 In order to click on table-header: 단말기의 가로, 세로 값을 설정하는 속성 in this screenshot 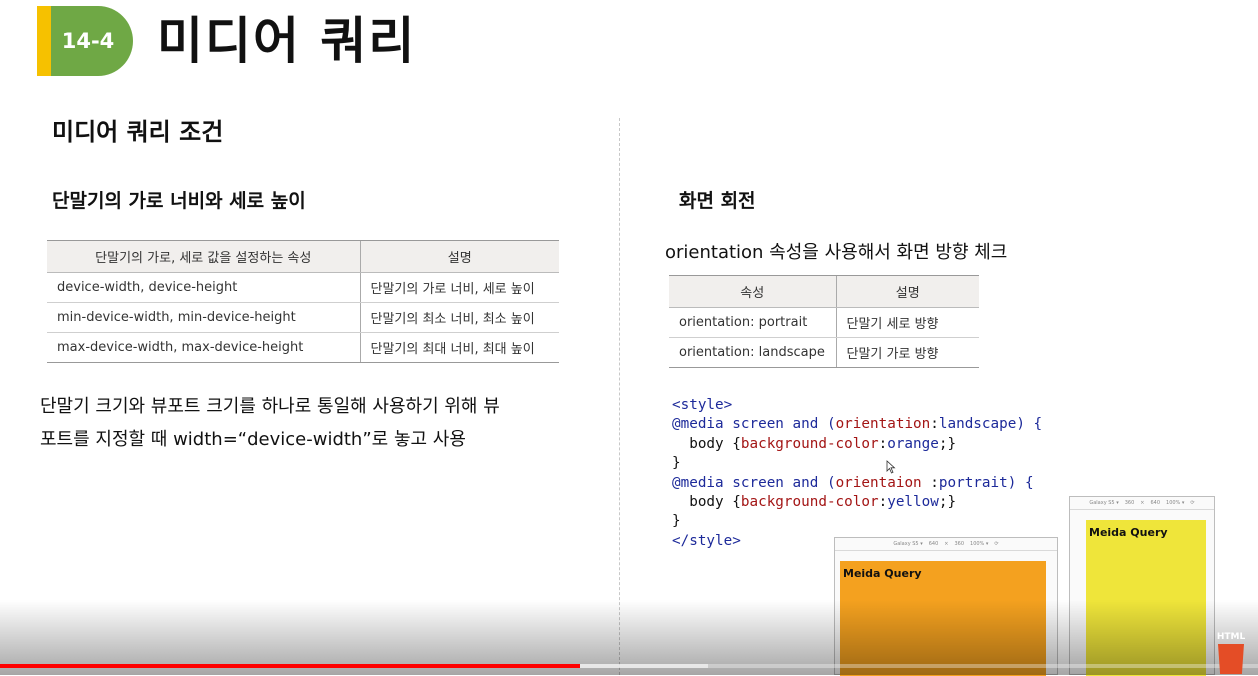, I will do `click(203, 256)`.